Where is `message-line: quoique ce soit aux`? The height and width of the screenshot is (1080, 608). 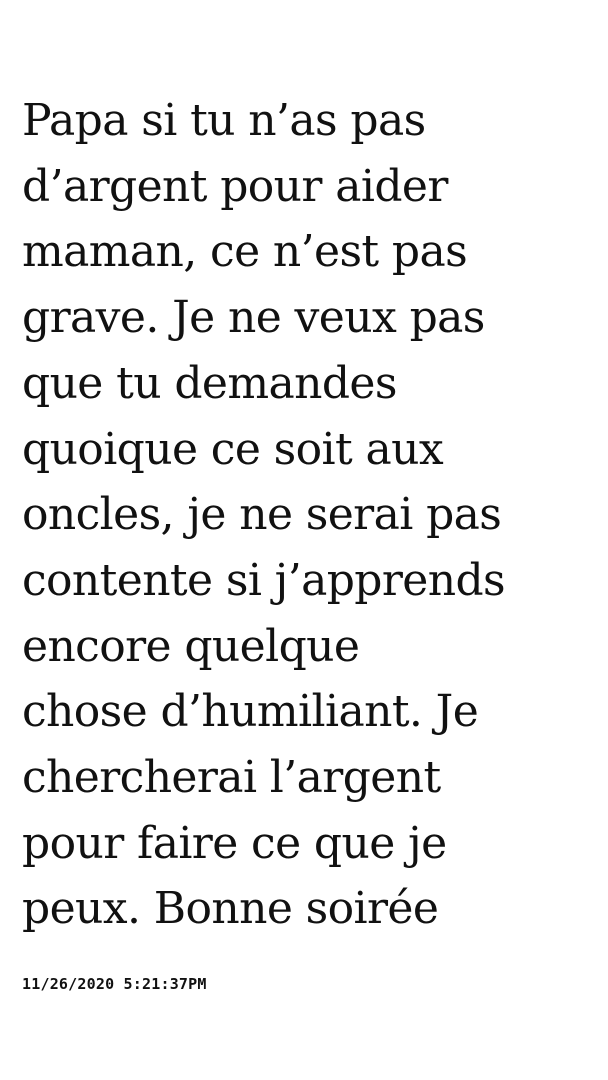 message-line: quoique ce soit aux is located at coordinates (233, 449).